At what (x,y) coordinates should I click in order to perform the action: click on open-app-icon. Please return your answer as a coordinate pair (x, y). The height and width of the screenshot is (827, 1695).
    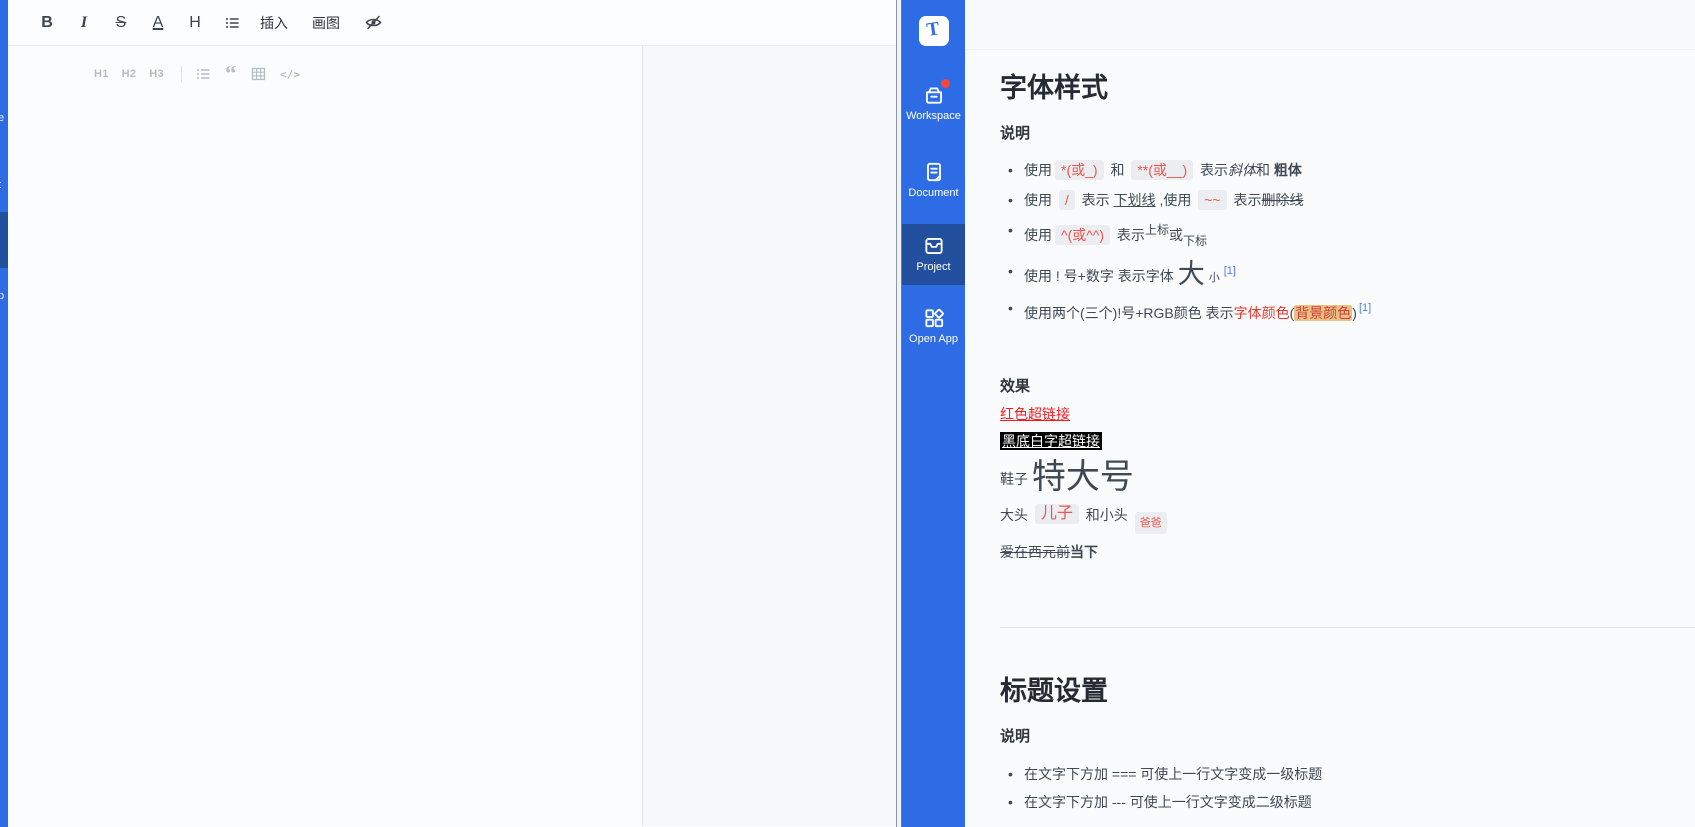
    Looking at the image, I should click on (934, 318).